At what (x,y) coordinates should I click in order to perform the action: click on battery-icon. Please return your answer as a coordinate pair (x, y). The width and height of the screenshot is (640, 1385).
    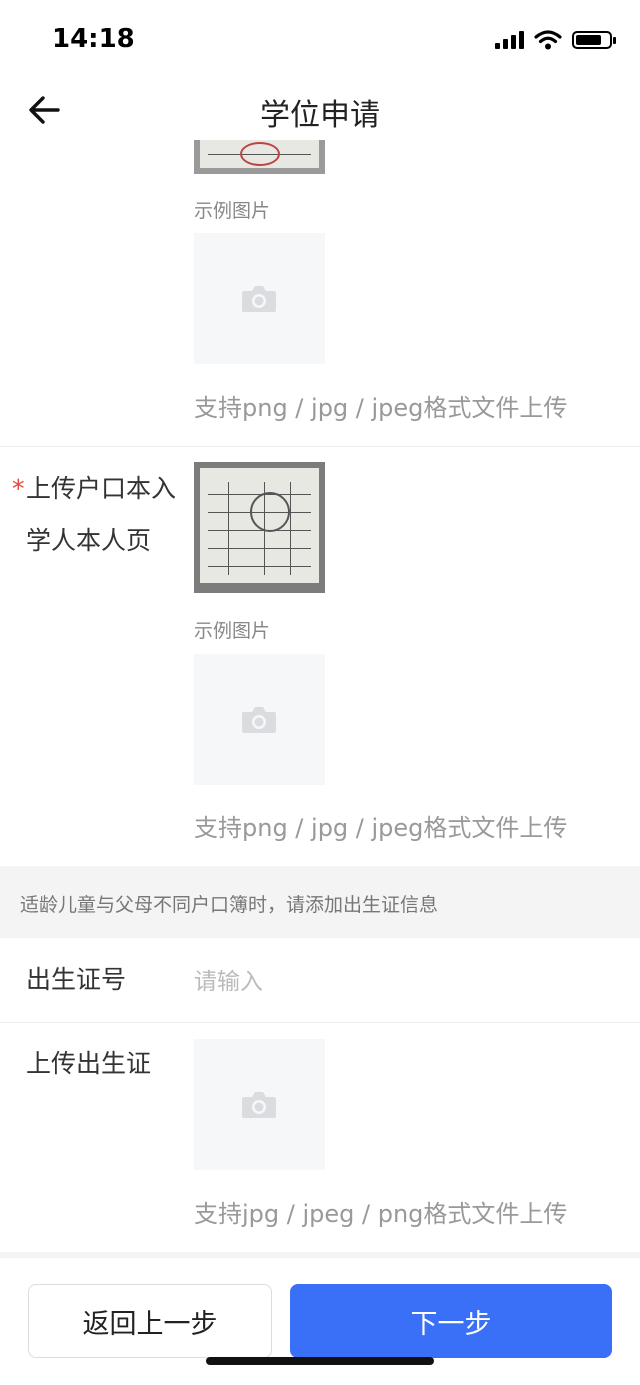
    Looking at the image, I should click on (594, 40).